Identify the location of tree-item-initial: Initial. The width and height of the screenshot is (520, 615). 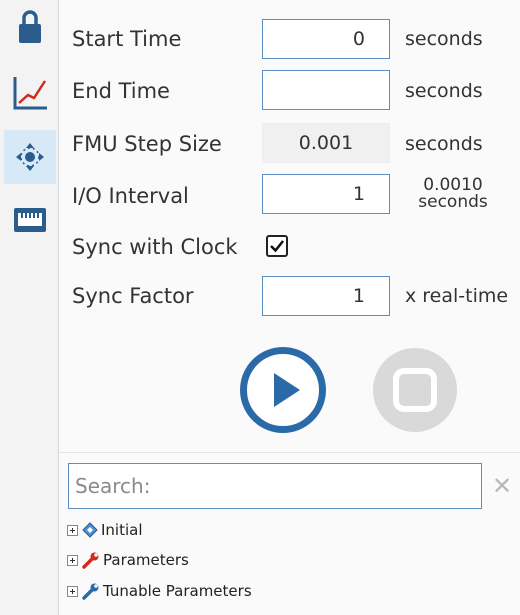
(105, 530).